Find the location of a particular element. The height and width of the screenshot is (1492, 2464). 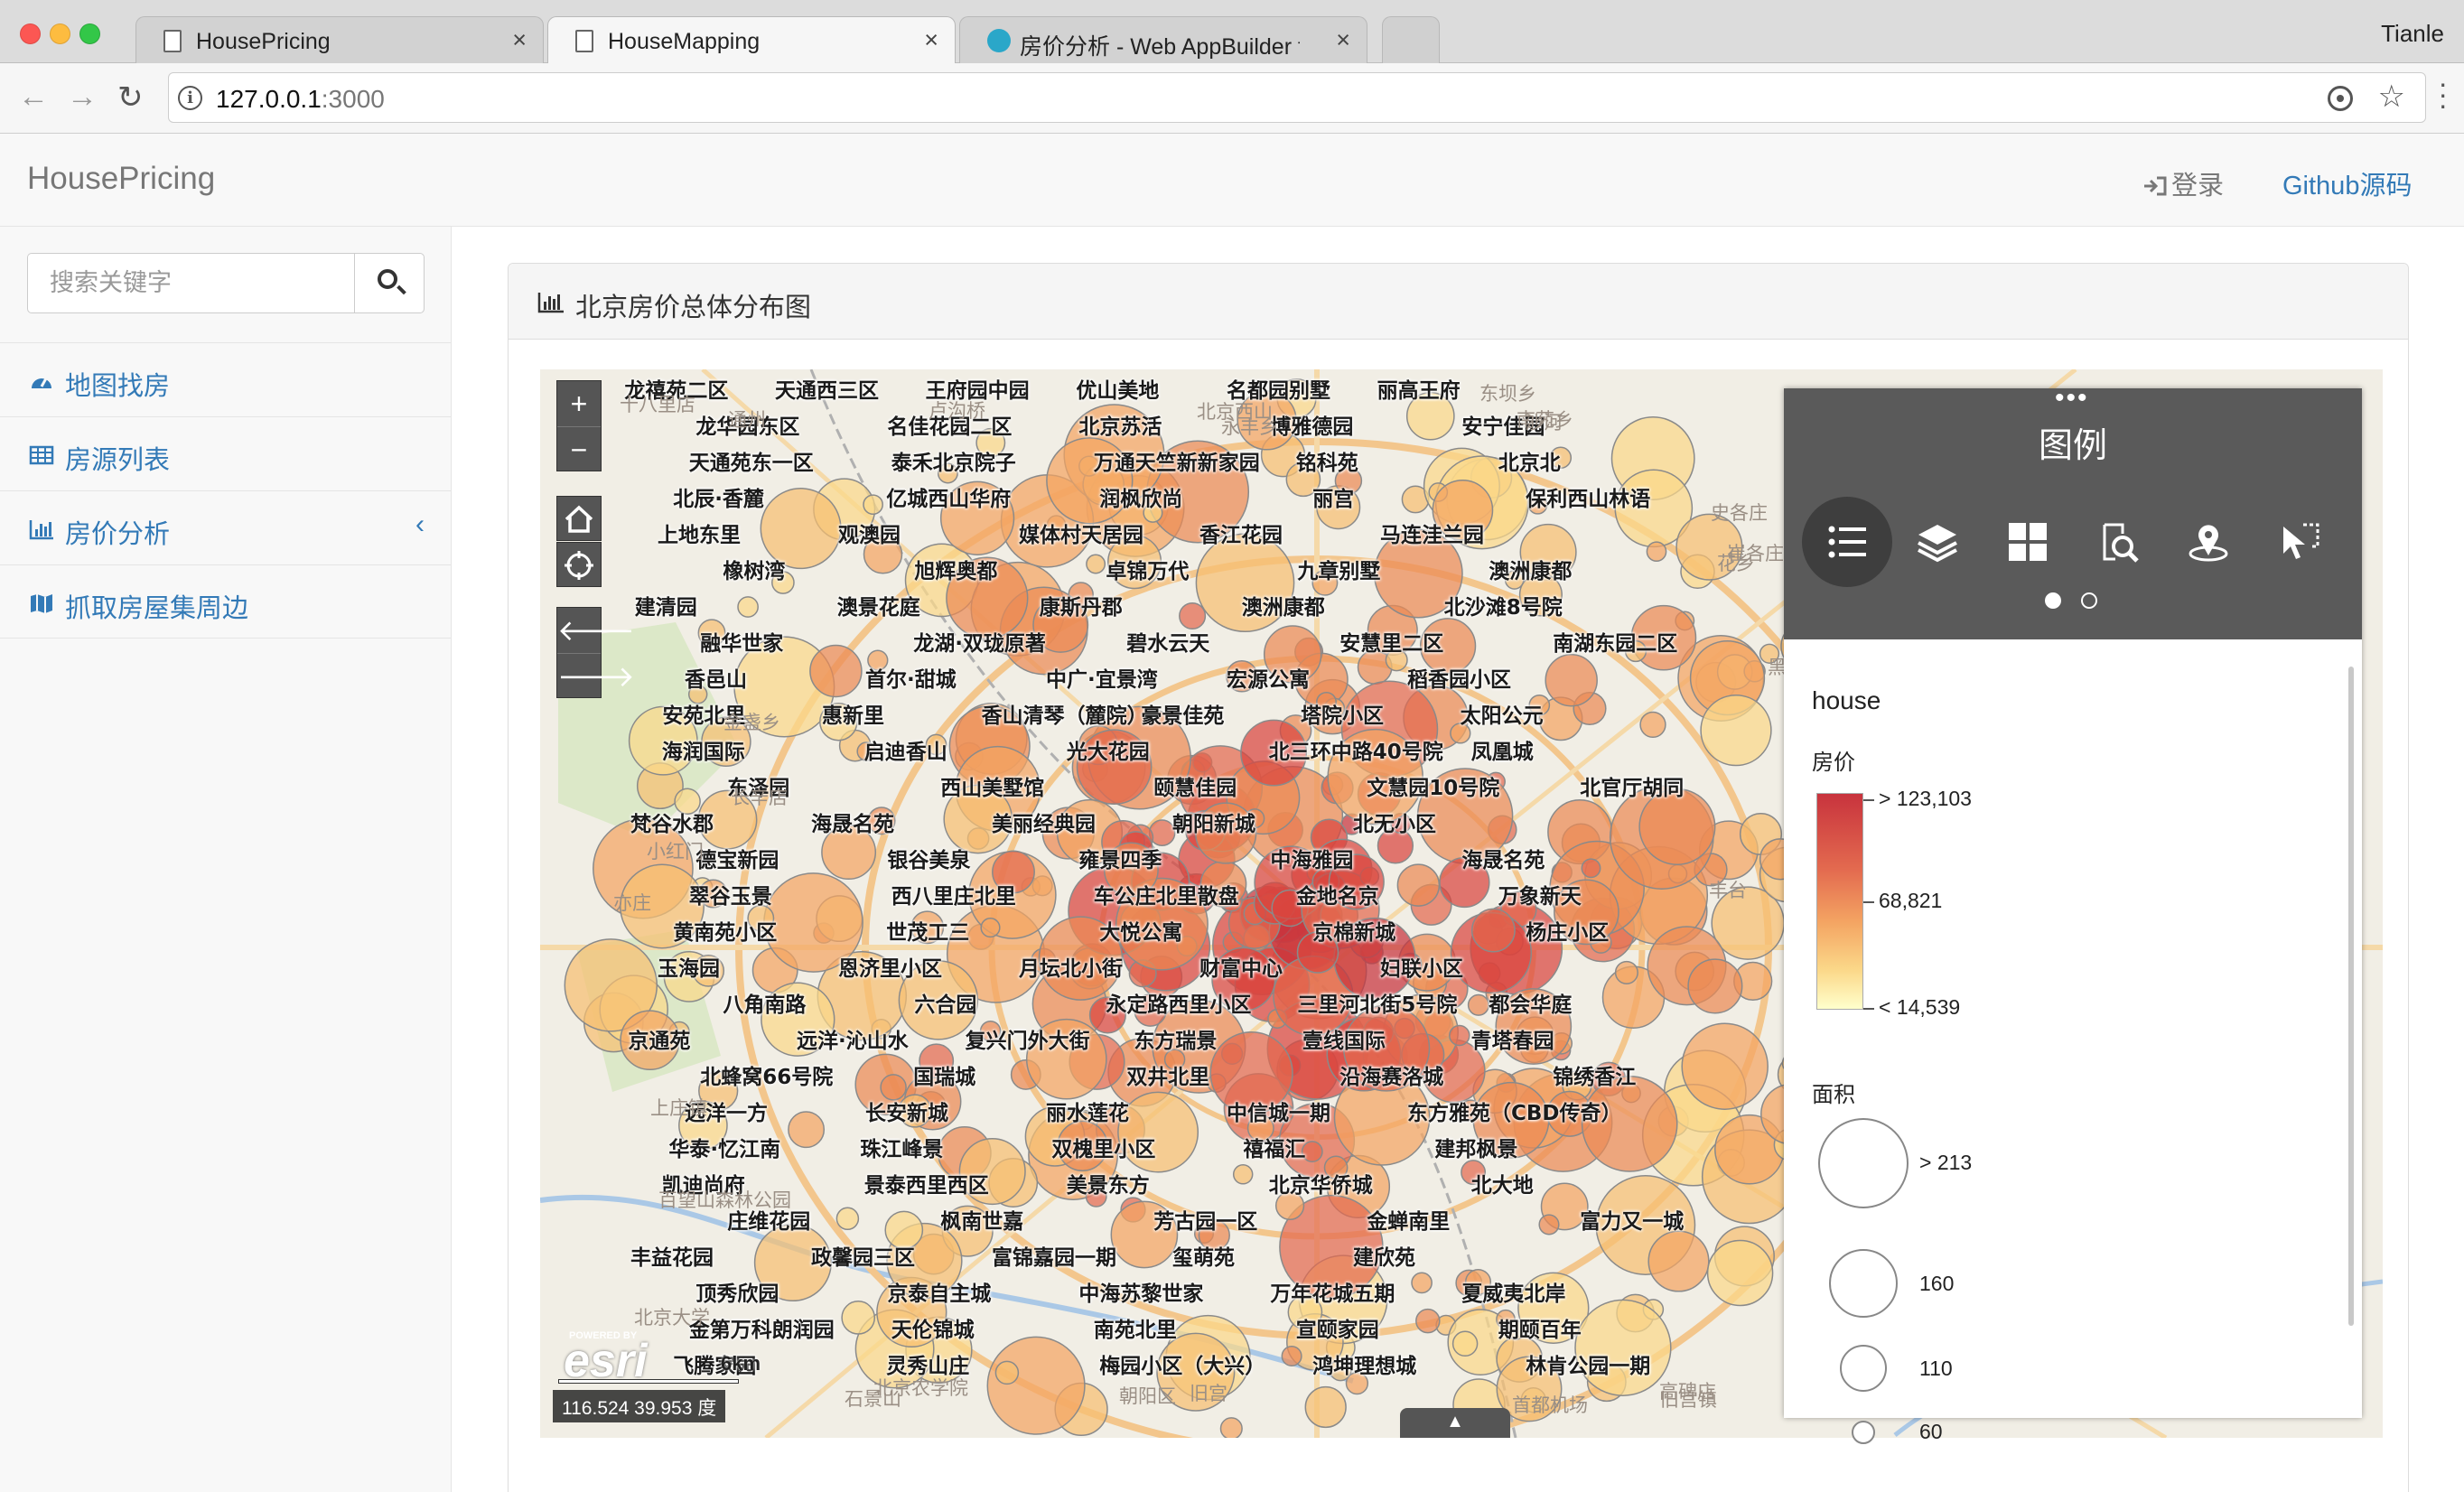

layers-button is located at coordinates (1937, 542).